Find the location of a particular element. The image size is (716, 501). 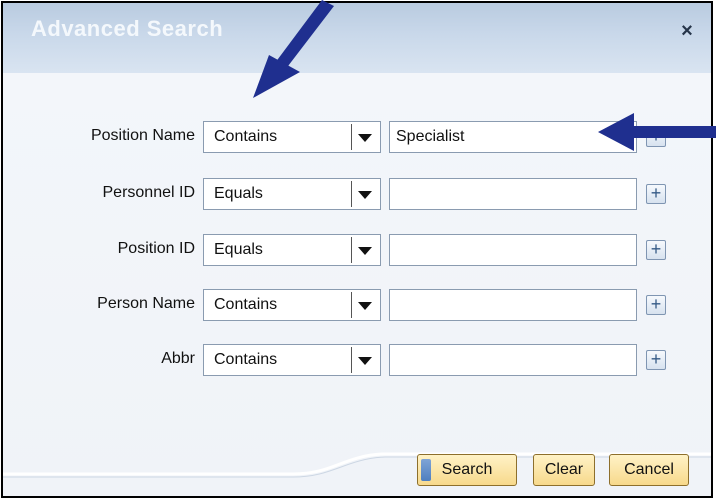

cancel-button: Cancel is located at coordinates (649, 470).